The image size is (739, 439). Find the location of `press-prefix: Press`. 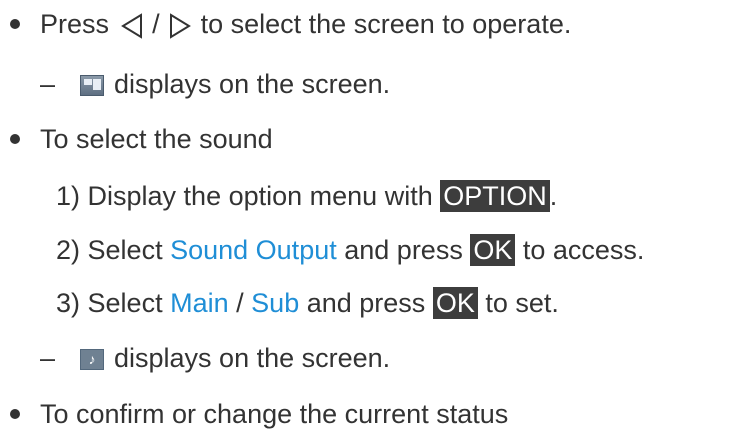

press-prefix: Press is located at coordinates (75, 24).